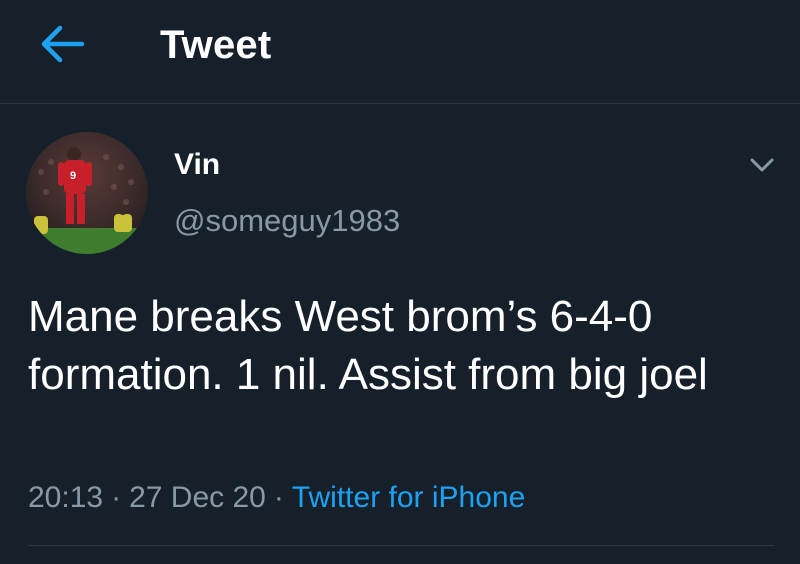  I want to click on page-title: Tweet, so click(216, 45).